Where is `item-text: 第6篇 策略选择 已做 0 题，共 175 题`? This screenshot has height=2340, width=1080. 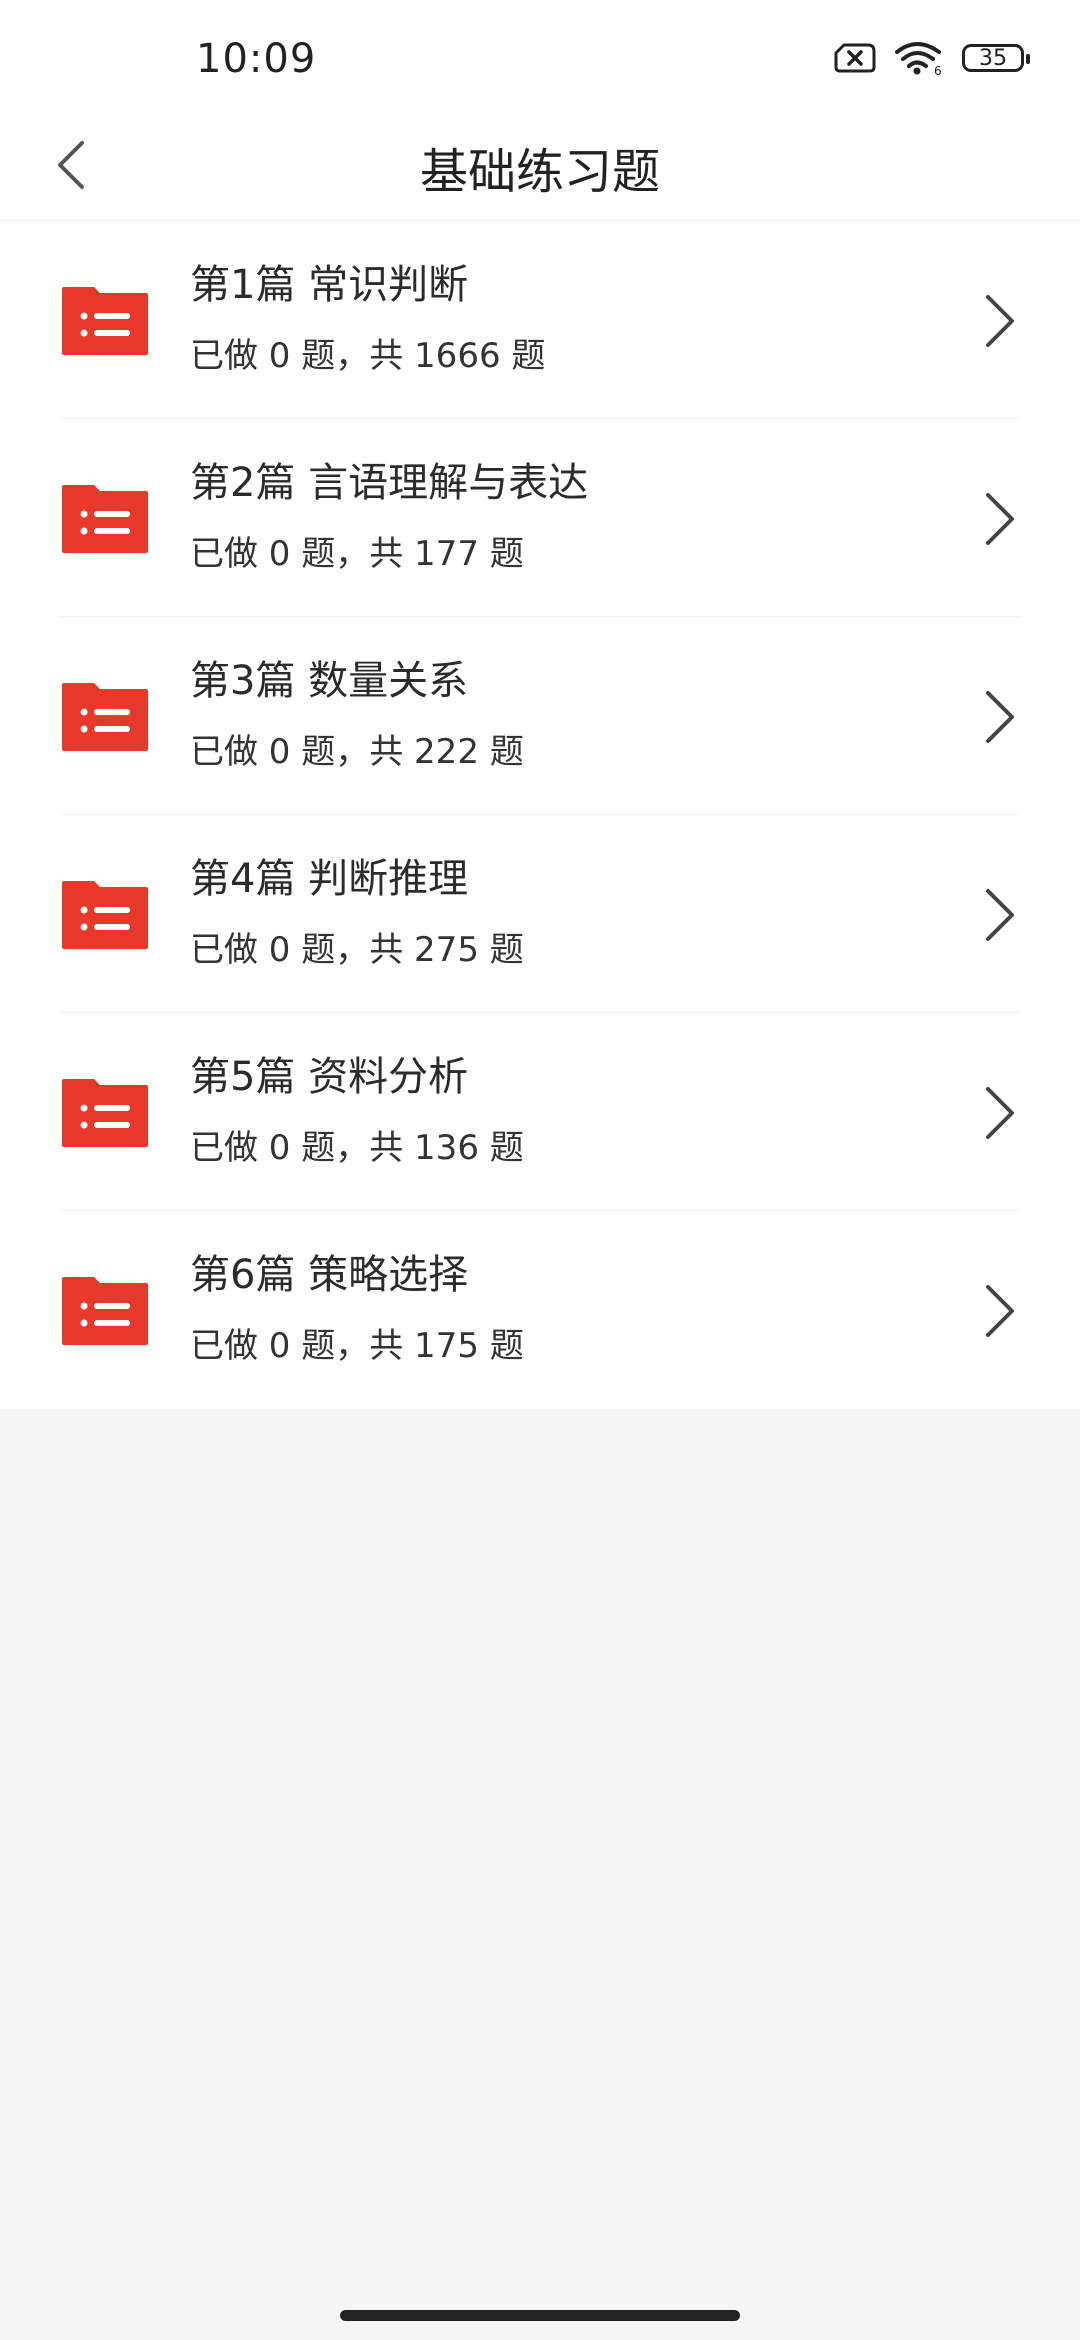
item-text: 第6篇 策略选择 已做 0 题，共 175 题 is located at coordinates (357, 1308).